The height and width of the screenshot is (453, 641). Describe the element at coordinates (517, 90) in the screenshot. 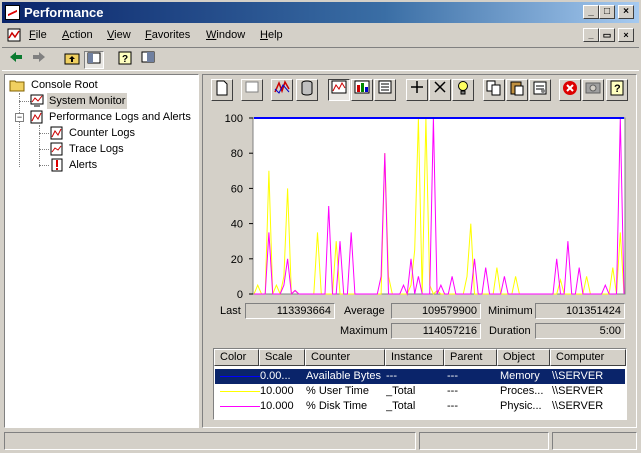

I see `paste-counter-list-button` at that location.